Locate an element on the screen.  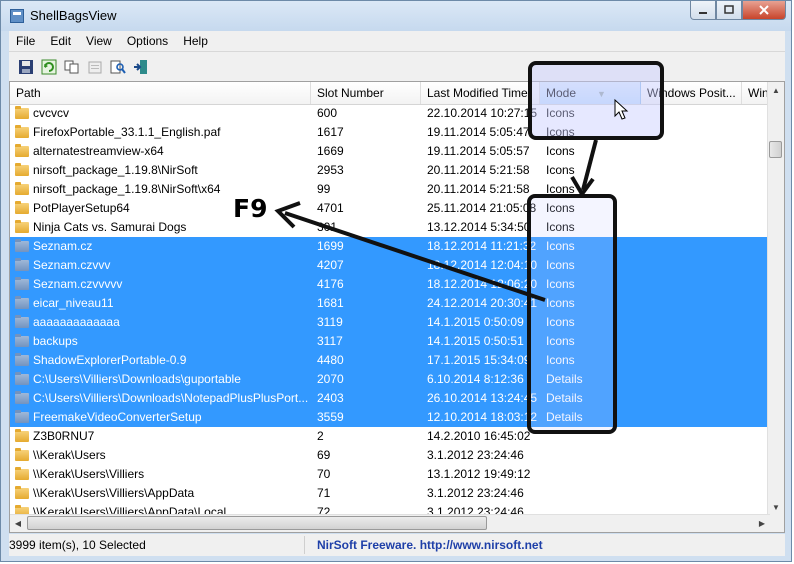
slot-cell: 2403 is located at coordinates (330, 398).